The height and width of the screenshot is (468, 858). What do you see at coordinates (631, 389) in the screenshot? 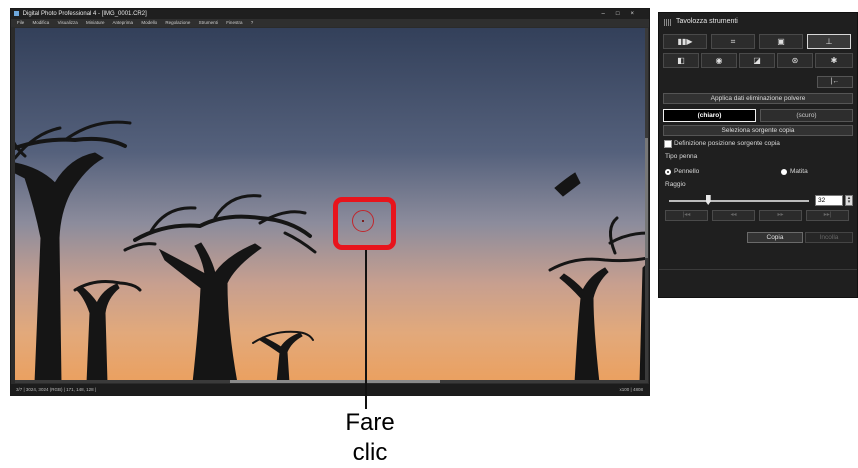
I see `status-zoom: x100 | 4808` at bounding box center [631, 389].